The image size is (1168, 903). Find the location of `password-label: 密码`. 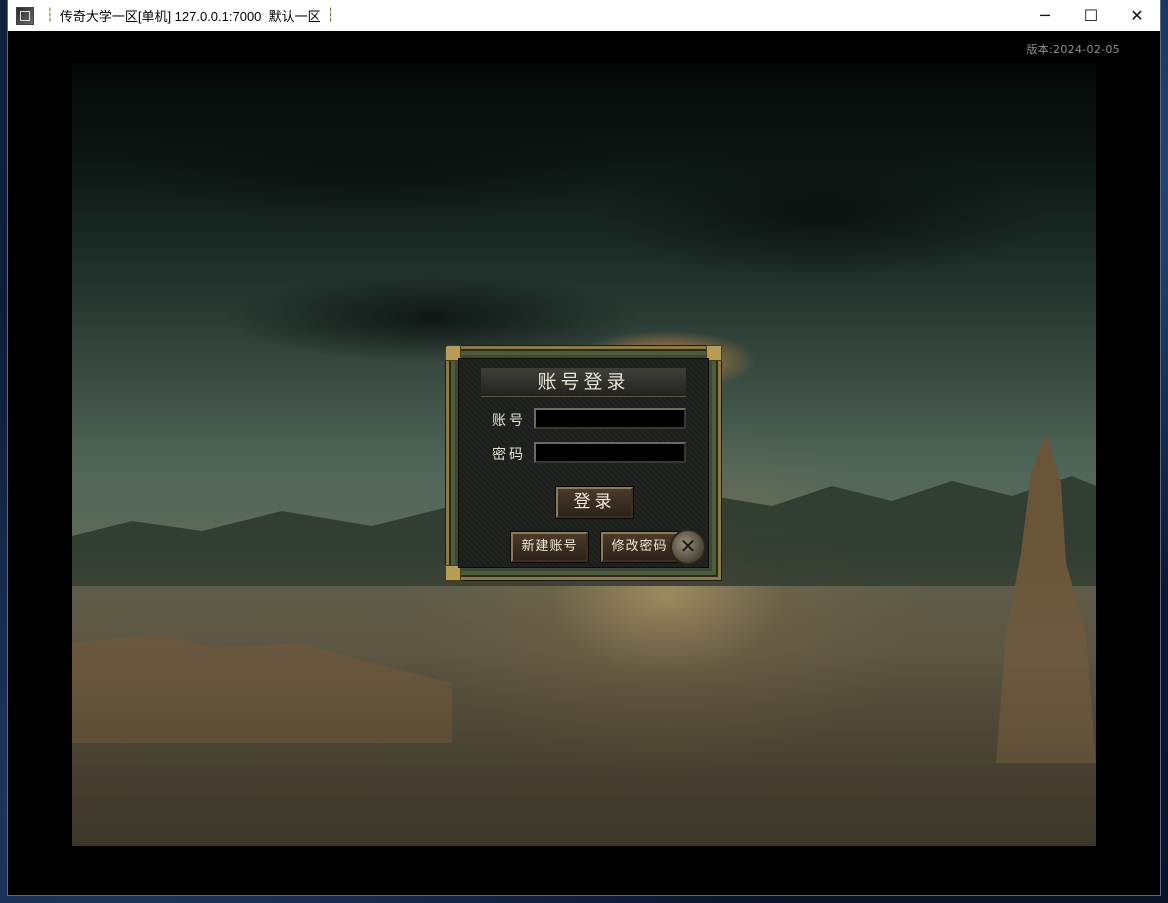

password-label: 密码 is located at coordinates (509, 455).